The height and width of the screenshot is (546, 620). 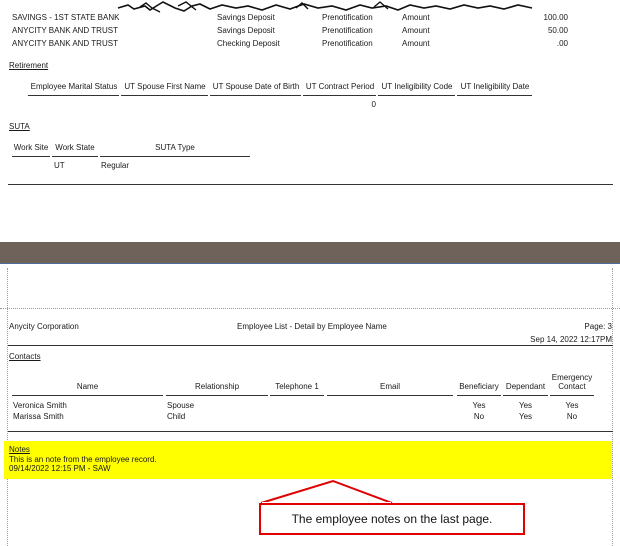 I want to click on annotation-callout: The employee notes on the last page., so click(x=392, y=519).